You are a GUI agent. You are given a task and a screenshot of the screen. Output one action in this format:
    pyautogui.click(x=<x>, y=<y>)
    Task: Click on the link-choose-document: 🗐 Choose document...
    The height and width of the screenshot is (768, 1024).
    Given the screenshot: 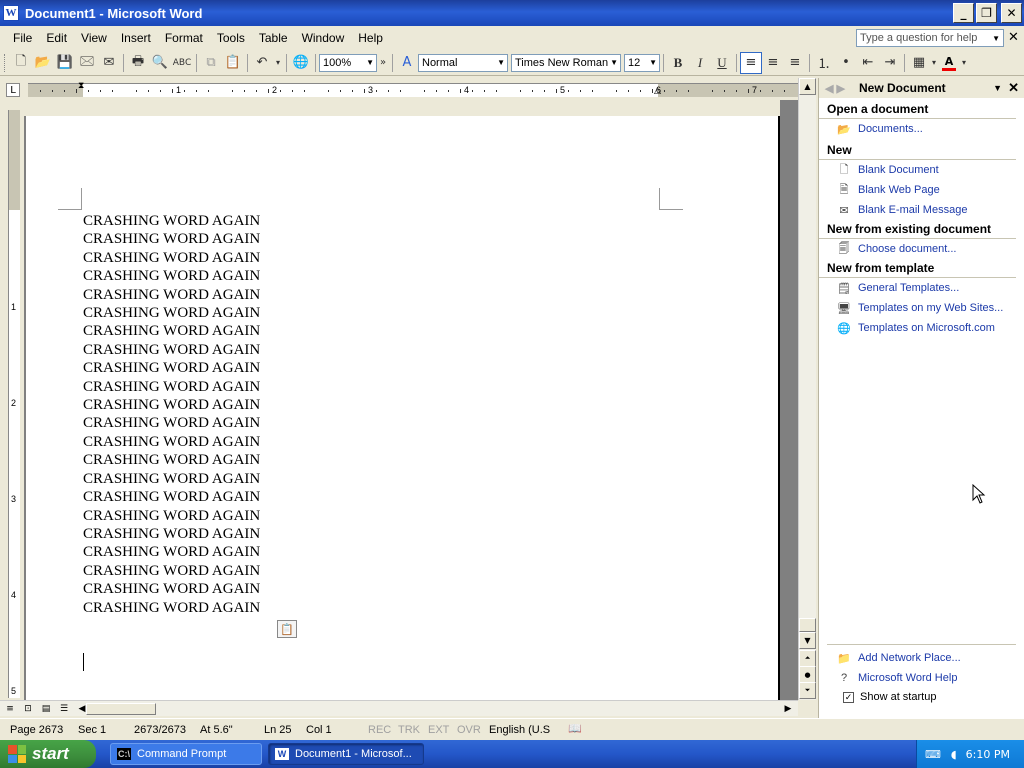 What is the action you would take?
    pyautogui.click(x=921, y=249)
    